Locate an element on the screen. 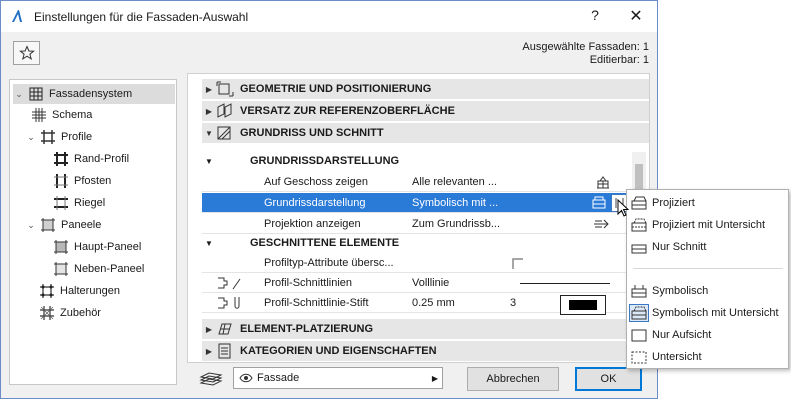  secondary-panel-icon is located at coordinates (61, 269).